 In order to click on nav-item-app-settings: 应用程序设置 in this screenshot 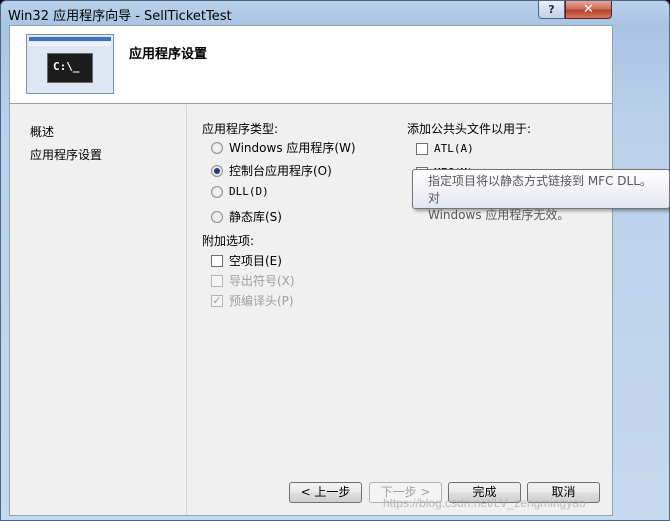, I will do `click(66, 154)`.